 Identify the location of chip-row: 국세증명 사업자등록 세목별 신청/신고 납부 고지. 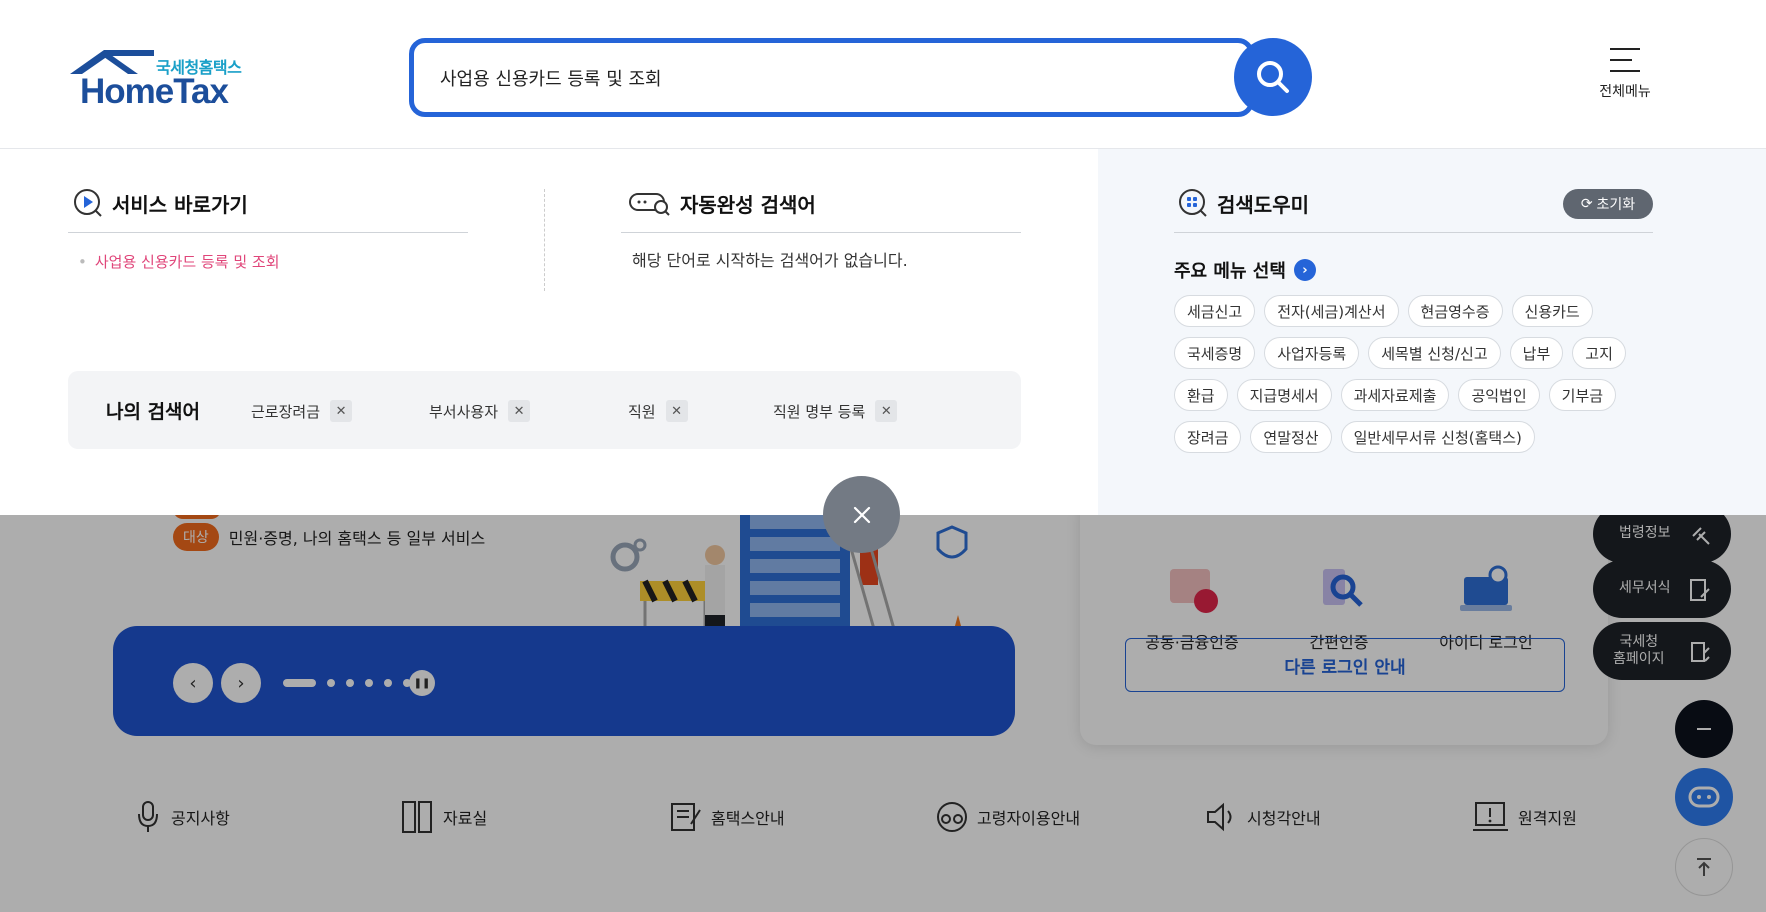
(1414, 353).